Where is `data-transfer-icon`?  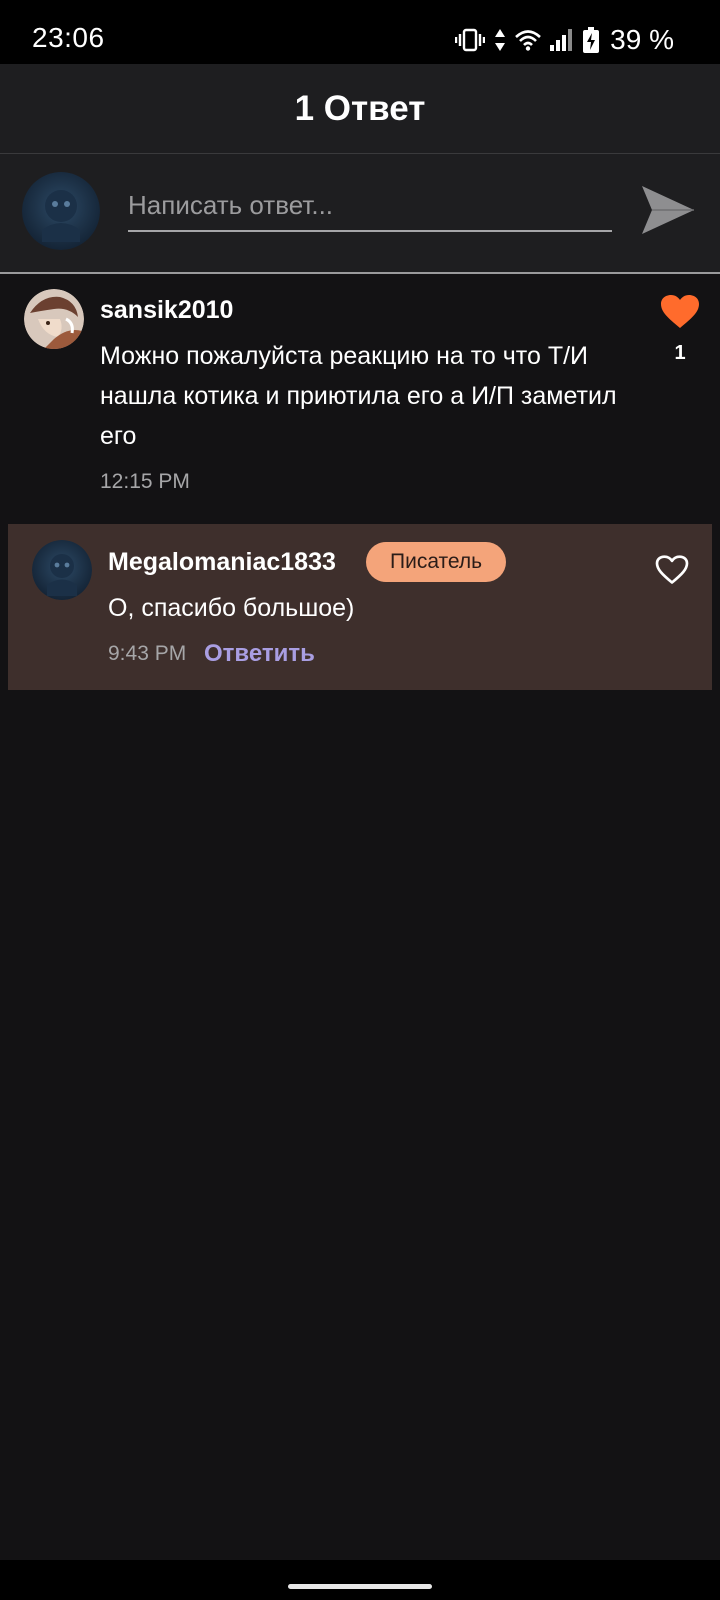 data-transfer-icon is located at coordinates (500, 40).